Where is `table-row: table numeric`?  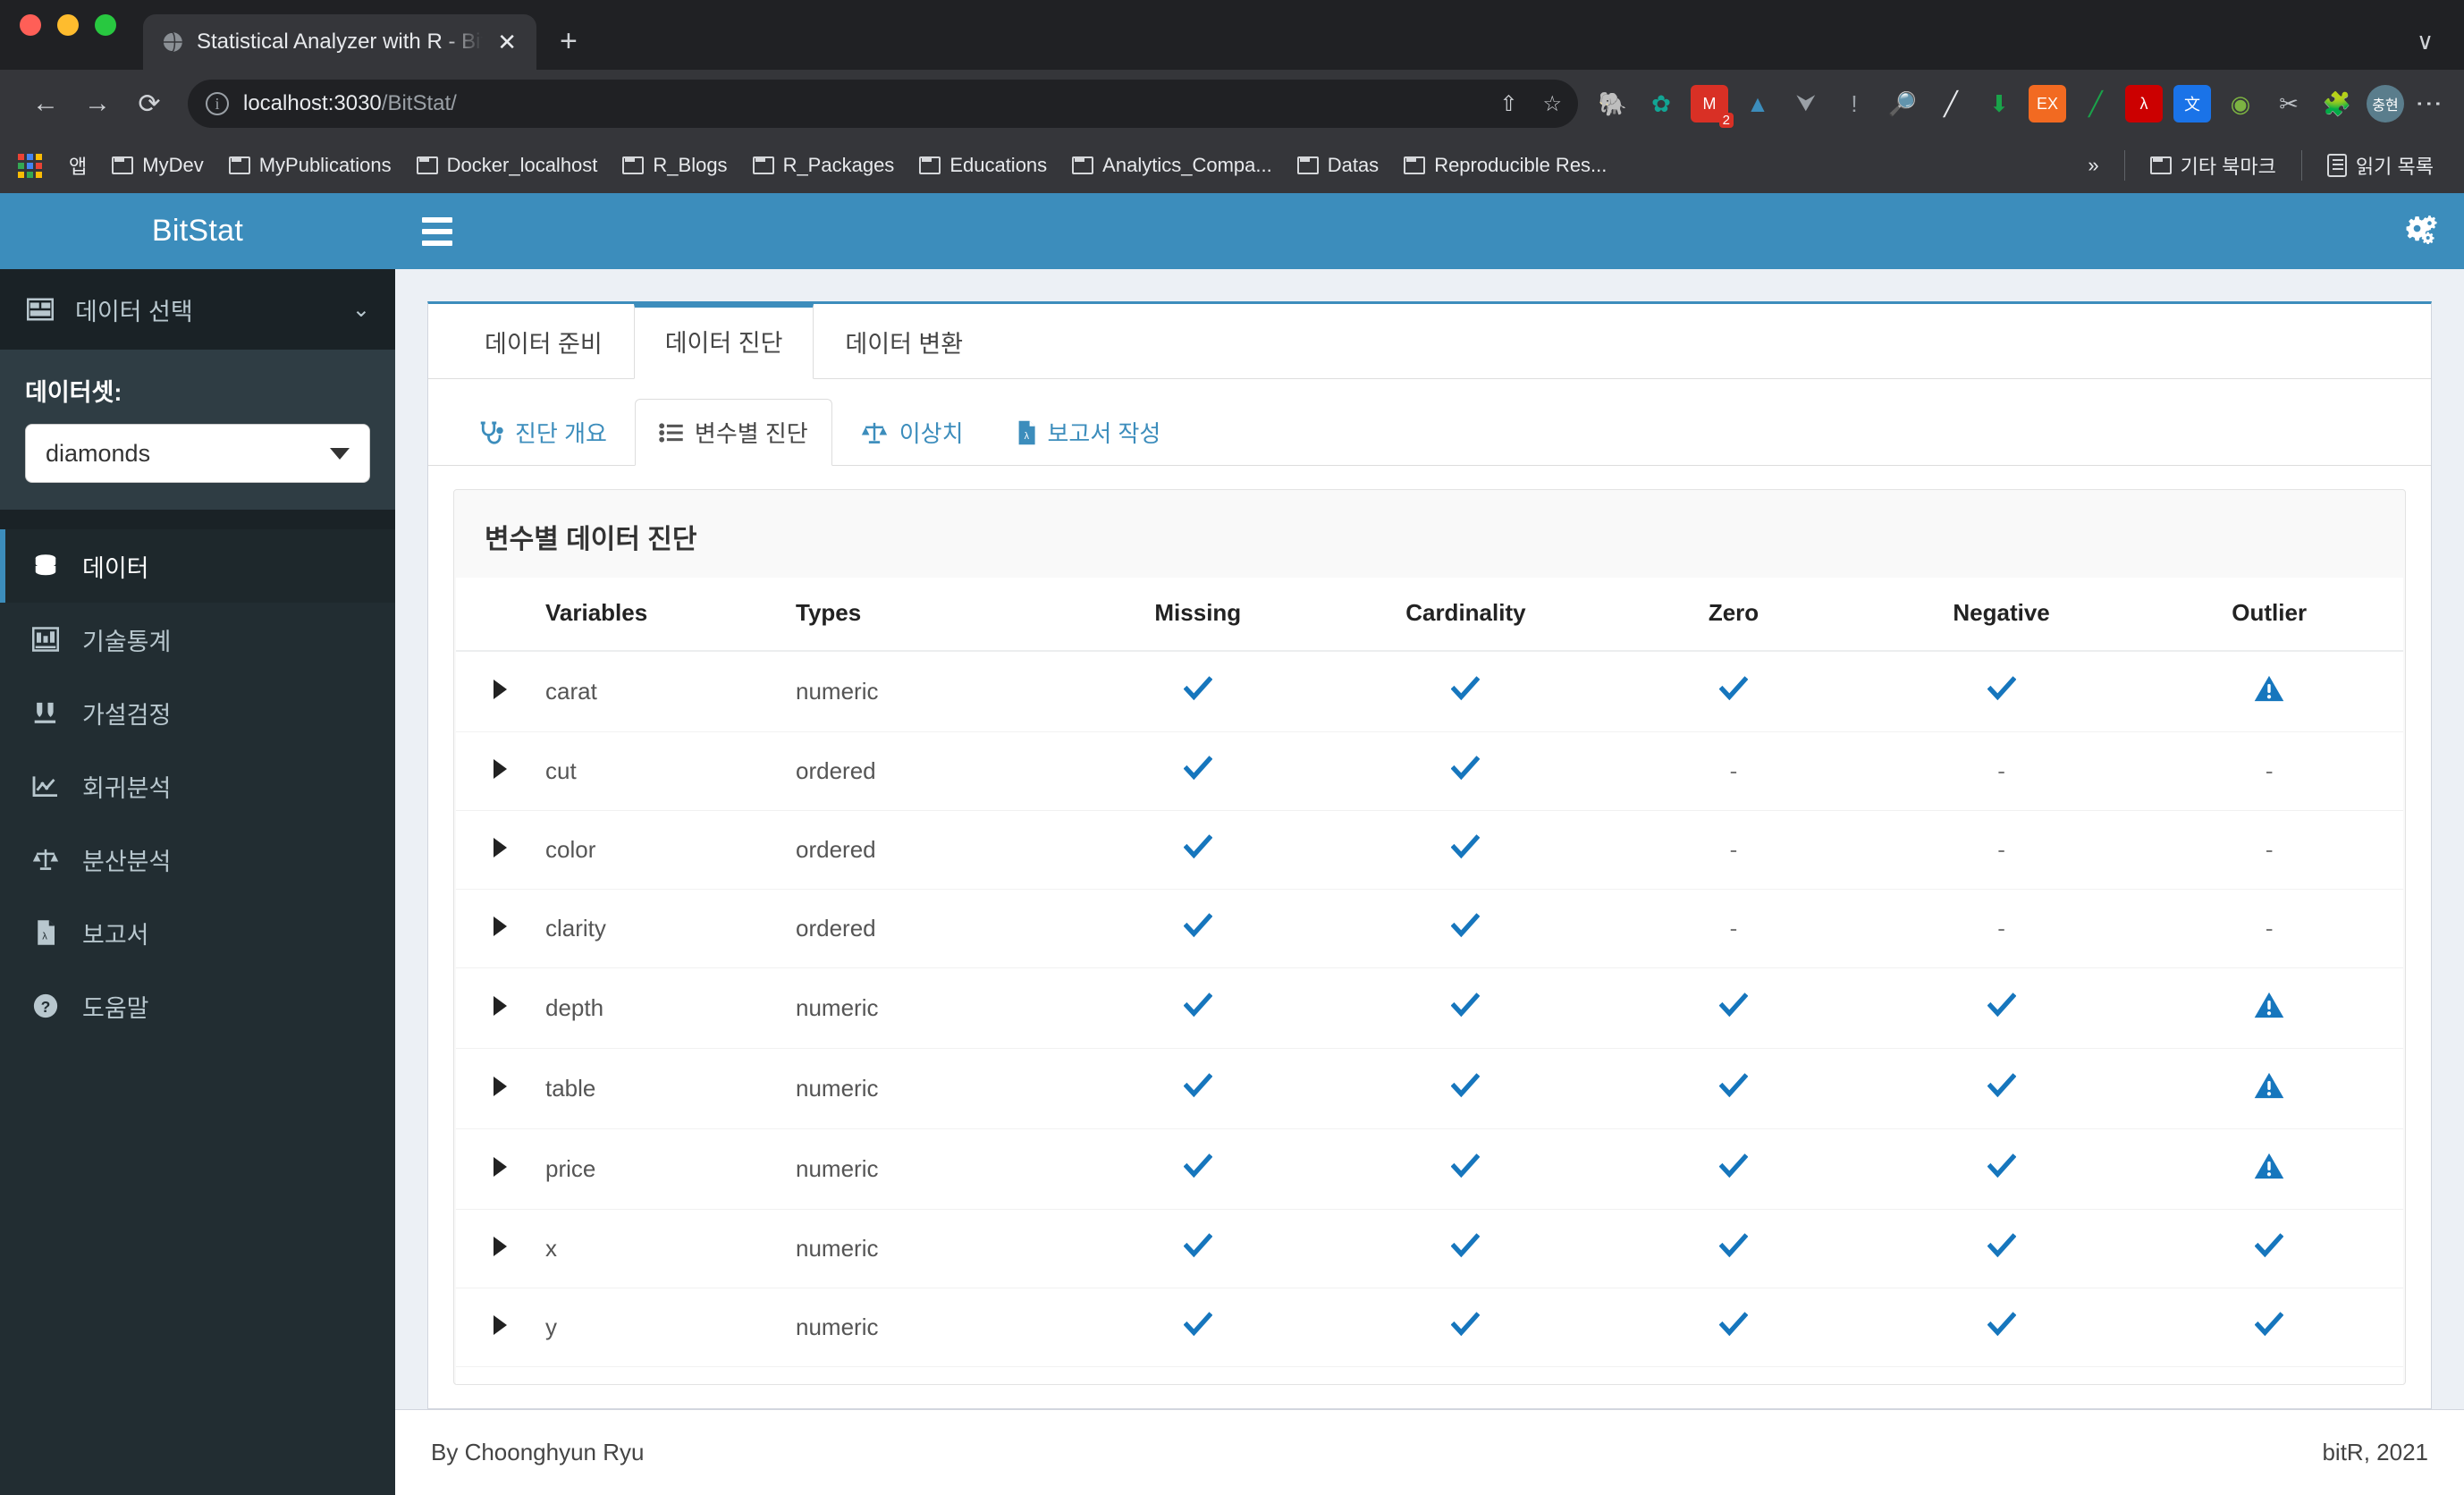 table-row: table numeric is located at coordinates (1429, 1088).